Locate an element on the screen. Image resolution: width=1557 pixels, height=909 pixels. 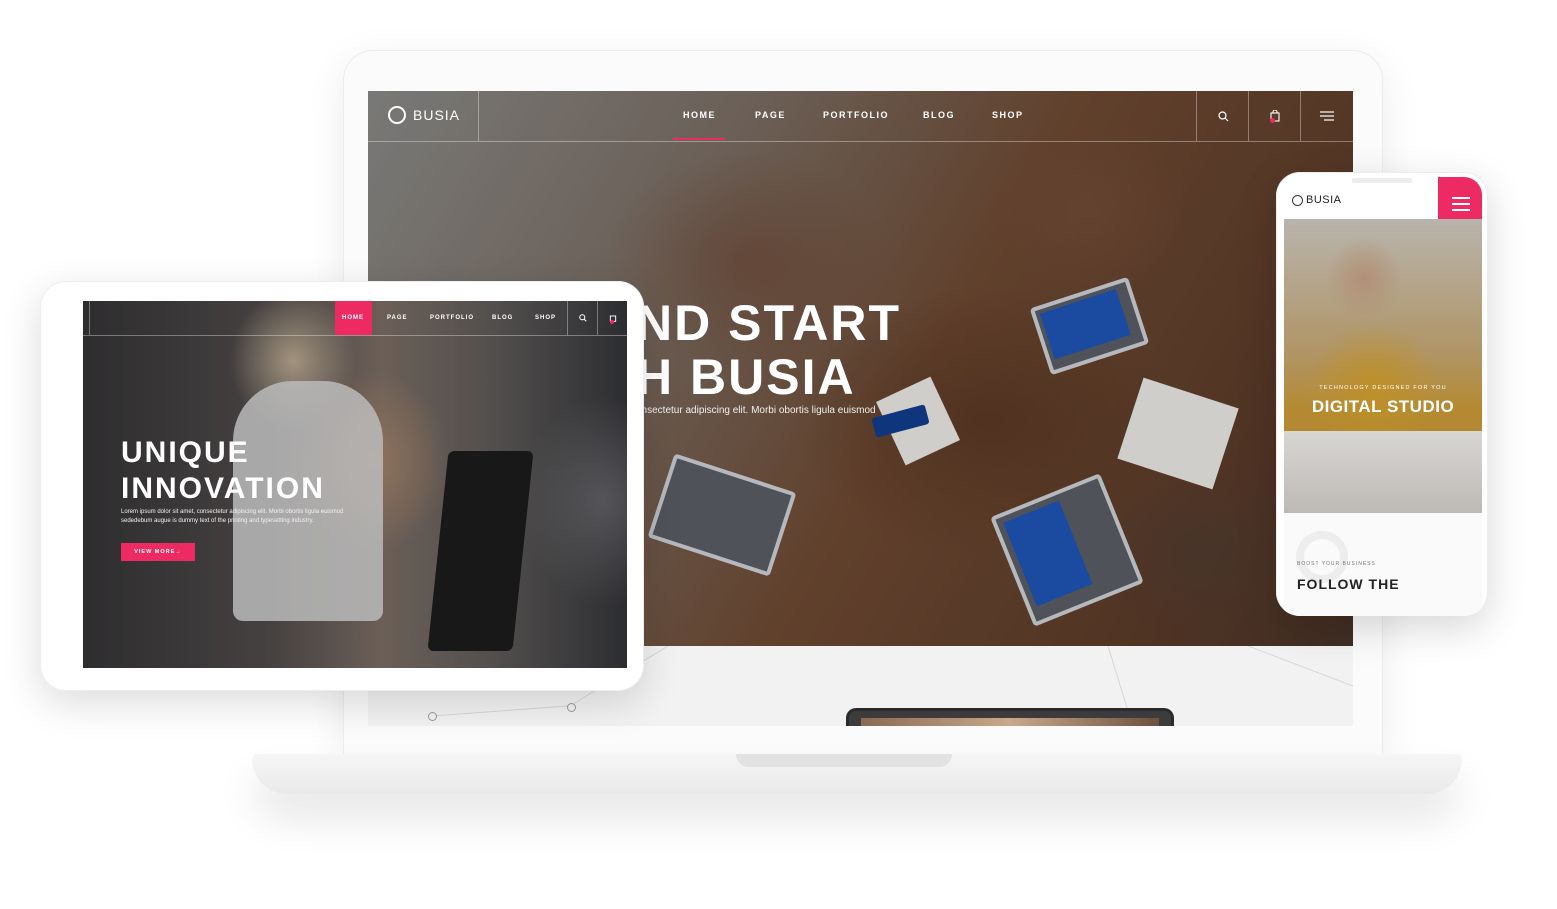
tablet-cart-button is located at coordinates (612, 318).